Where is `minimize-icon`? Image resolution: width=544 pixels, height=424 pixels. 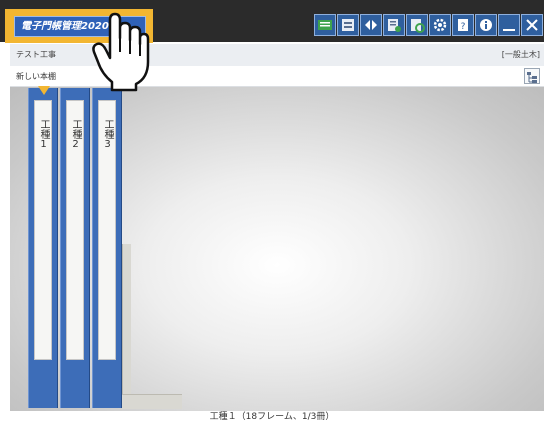
minimize-icon is located at coordinates (509, 30).